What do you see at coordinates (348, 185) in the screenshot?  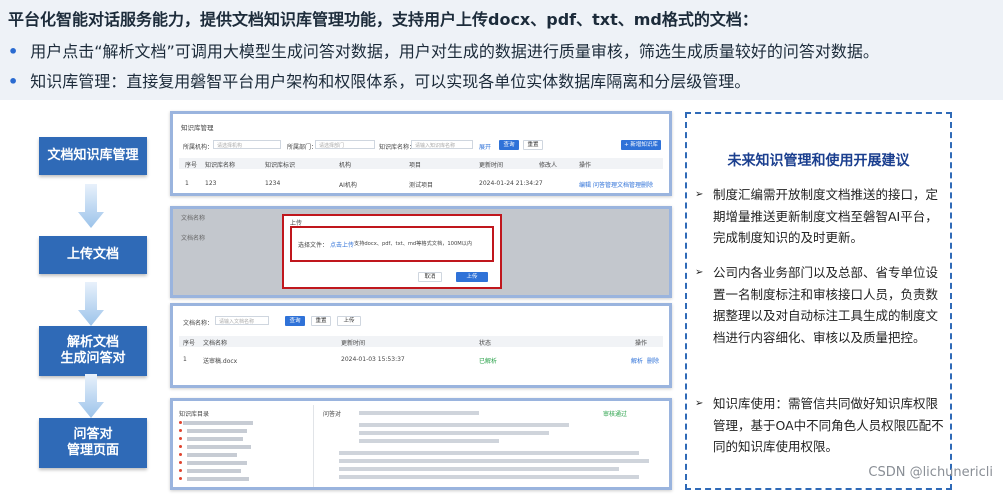 I see `cell: AI机构` at bounding box center [348, 185].